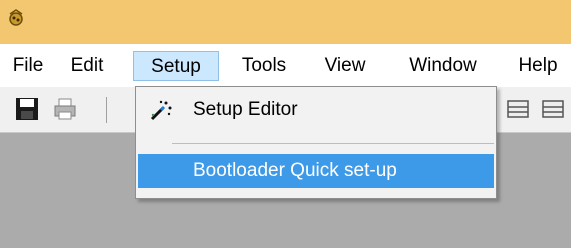 The image size is (571, 248). I want to click on menu-setup: Setup, so click(176, 66).